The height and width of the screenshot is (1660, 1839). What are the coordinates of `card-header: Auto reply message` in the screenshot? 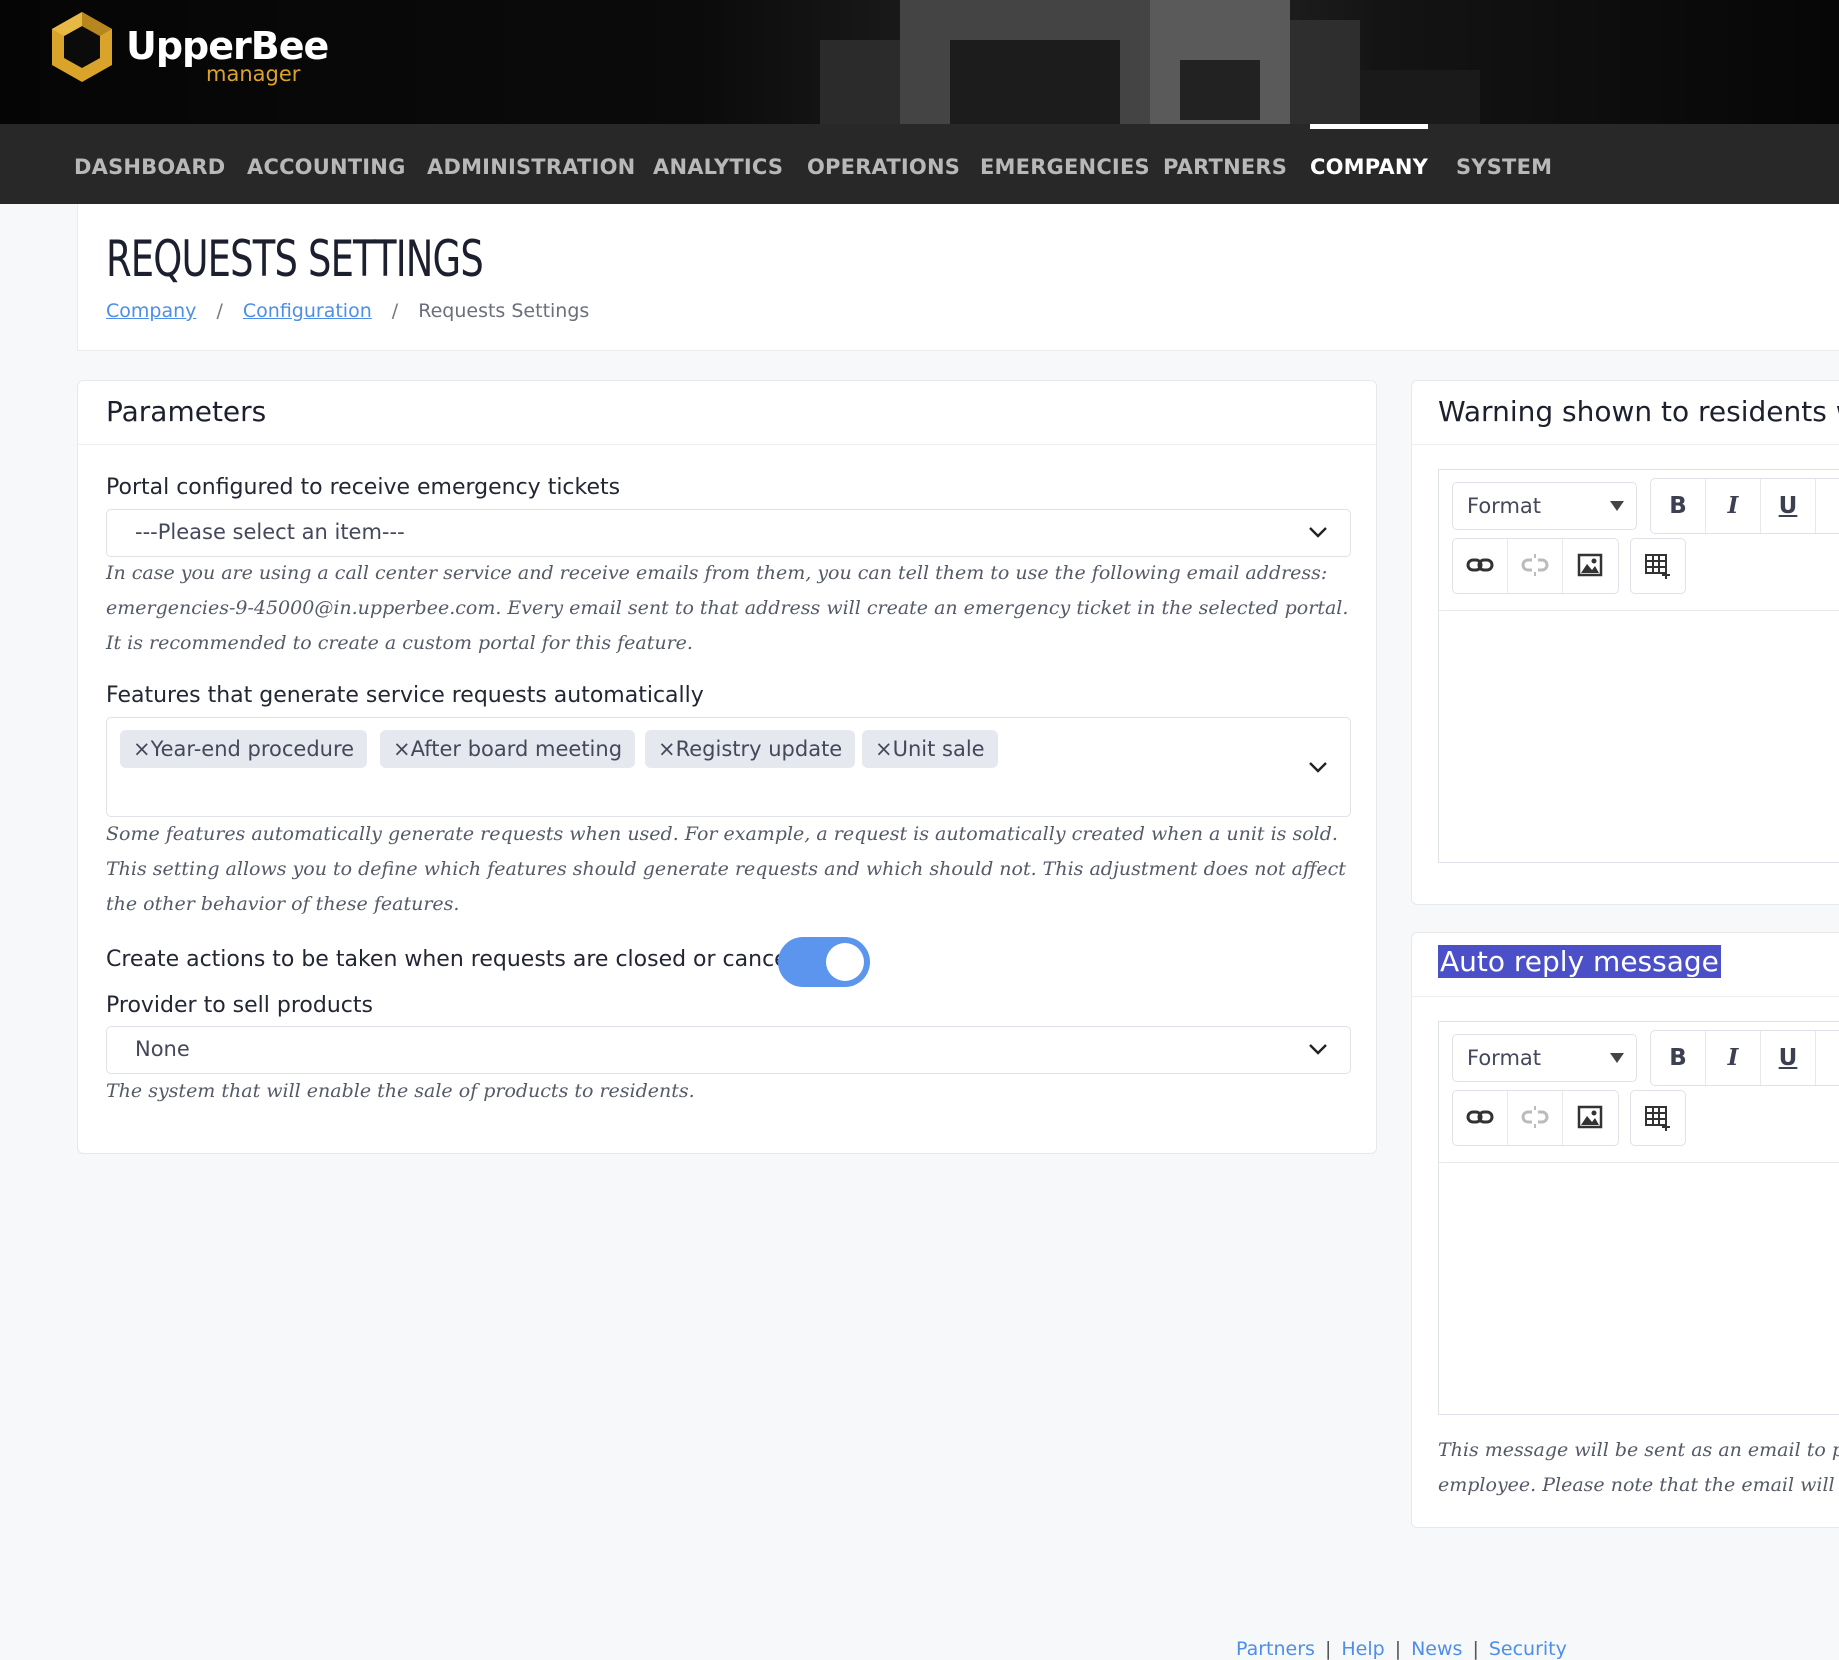 It's located at (1625, 965).